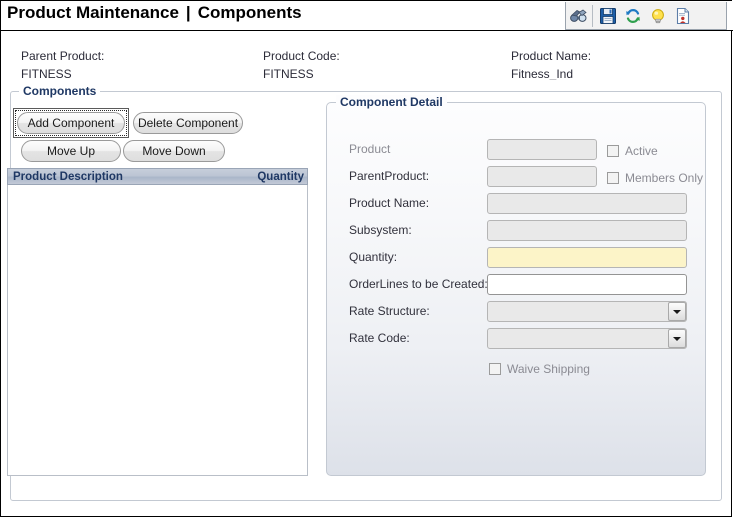 The image size is (734, 519). Describe the element at coordinates (71, 123) in the screenshot. I see `add-component-button: Add Component` at that location.